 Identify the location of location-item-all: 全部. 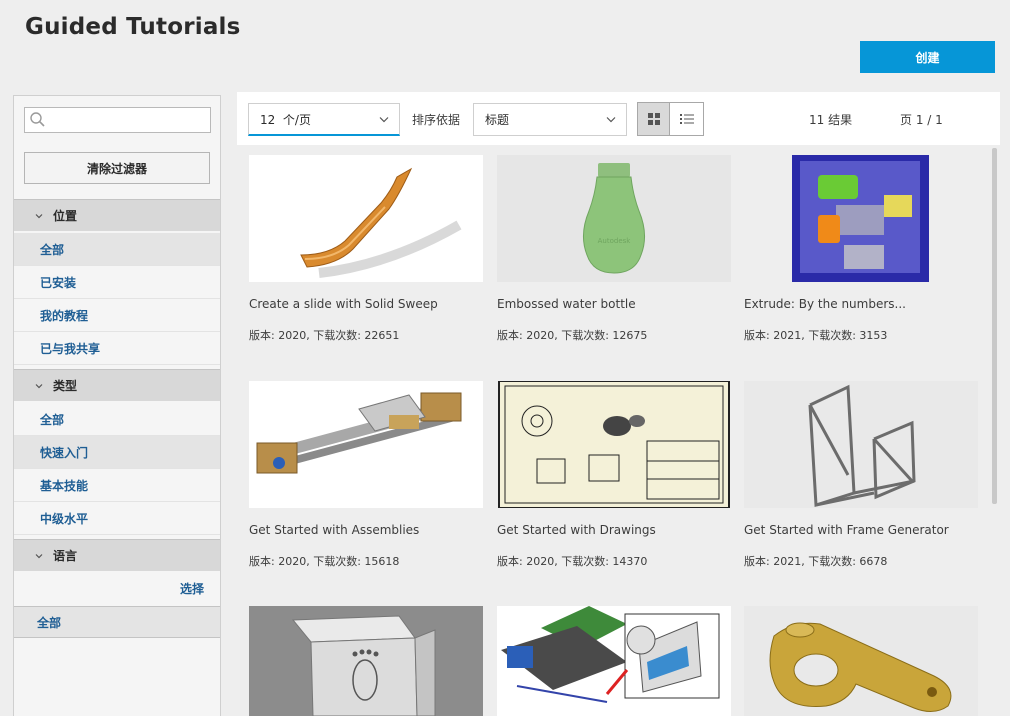
(117, 249).